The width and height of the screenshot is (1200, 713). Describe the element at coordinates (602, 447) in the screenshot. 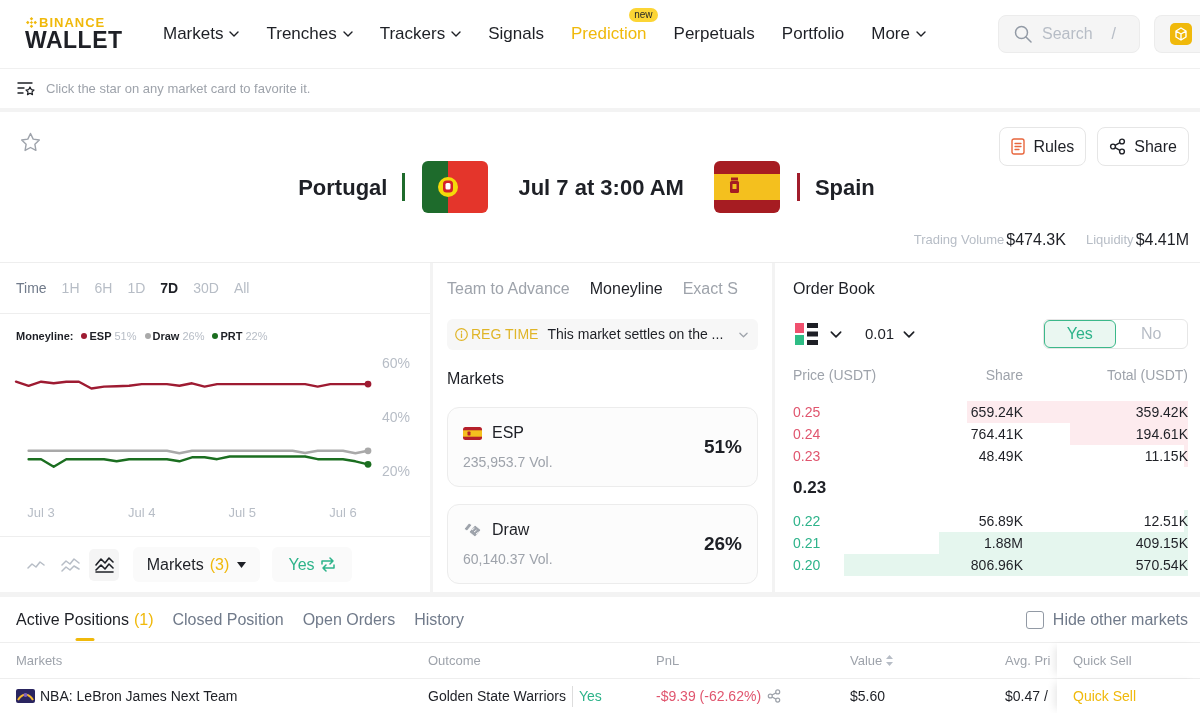

I see `market-card: ESP 235,953.7 Vol. 51%` at that location.